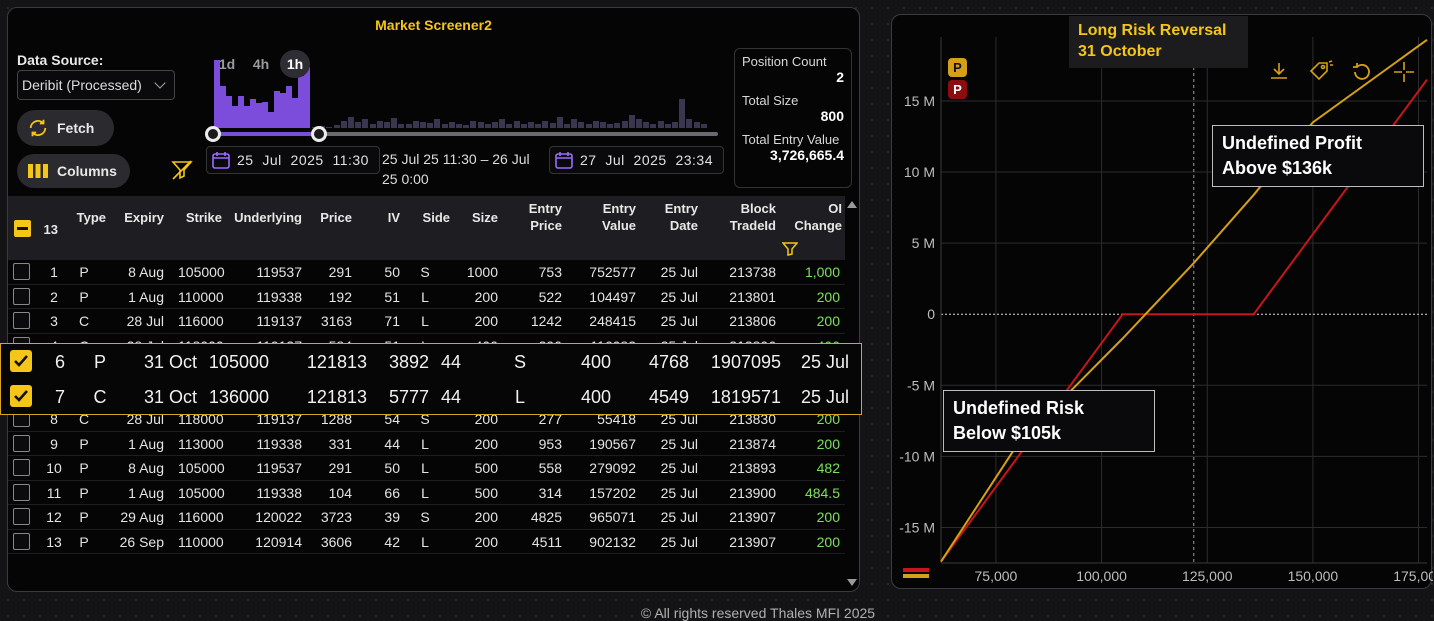 Image resolution: width=1434 pixels, height=621 pixels. Describe the element at coordinates (646, 160) in the screenshot. I see `date-to-value: 27 Jul 2025 23:34` at that location.